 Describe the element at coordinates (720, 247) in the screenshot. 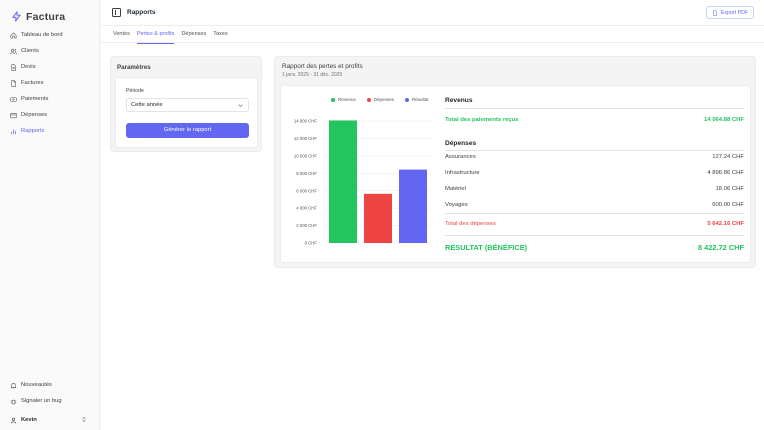

I see `result-value: 8 422.72 CHF` at that location.